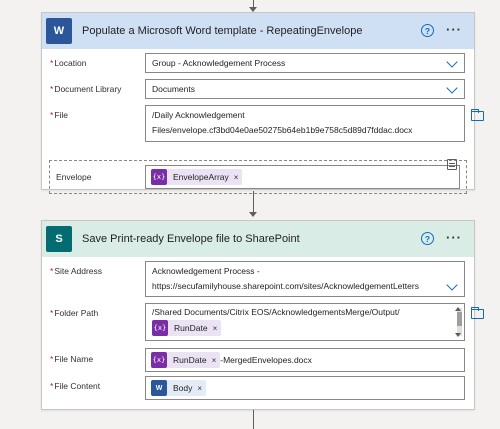  I want to click on file-name-label: *File Name, so click(72, 359).